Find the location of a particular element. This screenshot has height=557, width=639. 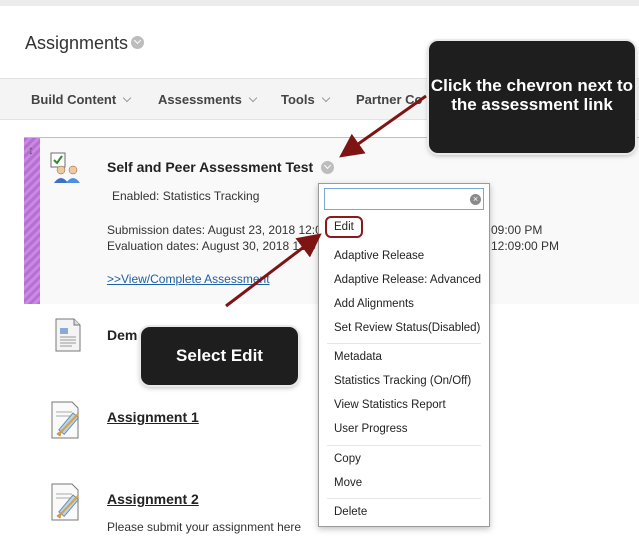

arrow-to-edit is located at coordinates (273, 270).